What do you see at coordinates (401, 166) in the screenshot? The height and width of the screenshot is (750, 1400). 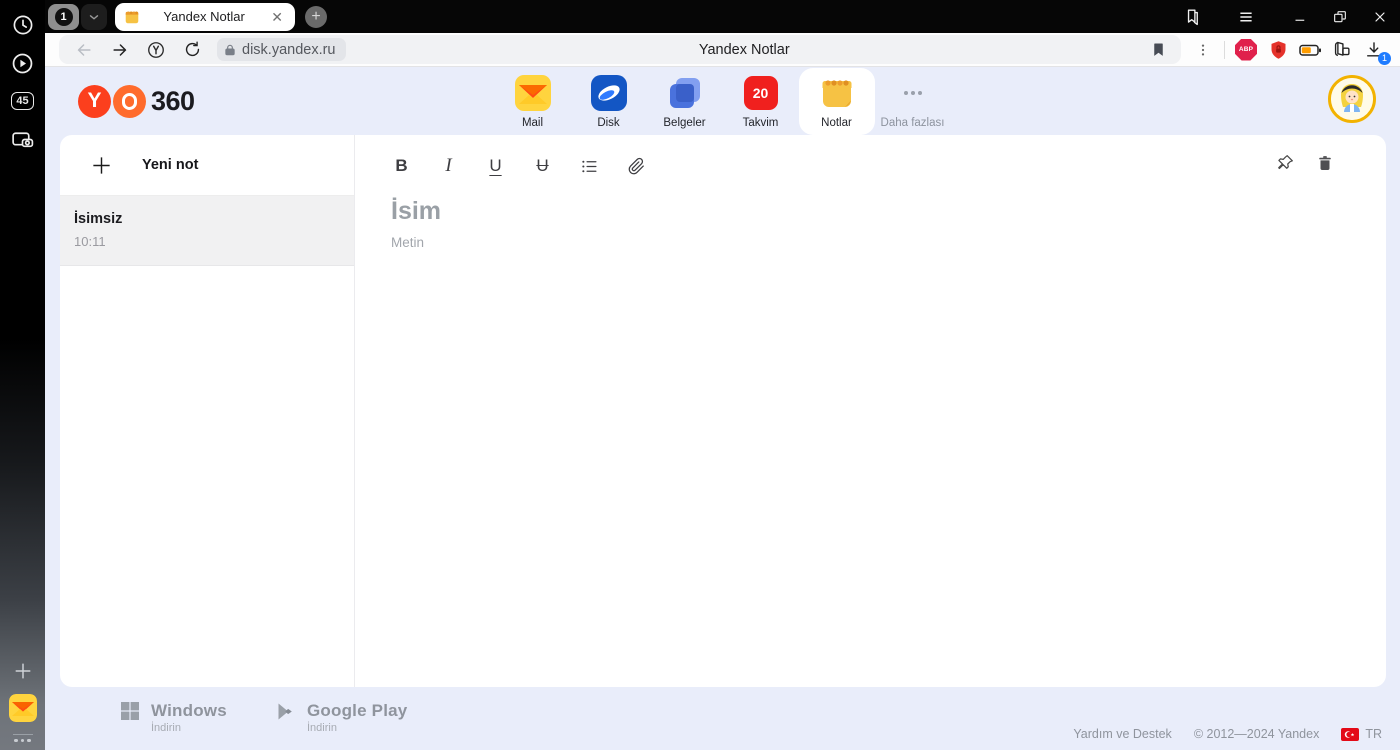 I see `bold-button: B` at bounding box center [401, 166].